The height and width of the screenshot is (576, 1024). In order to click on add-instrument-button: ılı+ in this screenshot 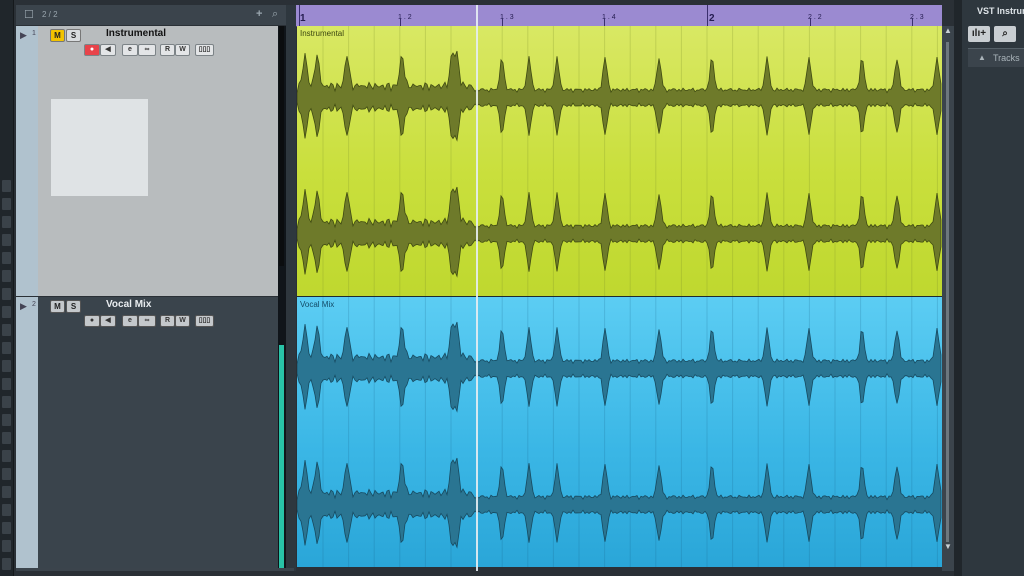, I will do `click(979, 34)`.